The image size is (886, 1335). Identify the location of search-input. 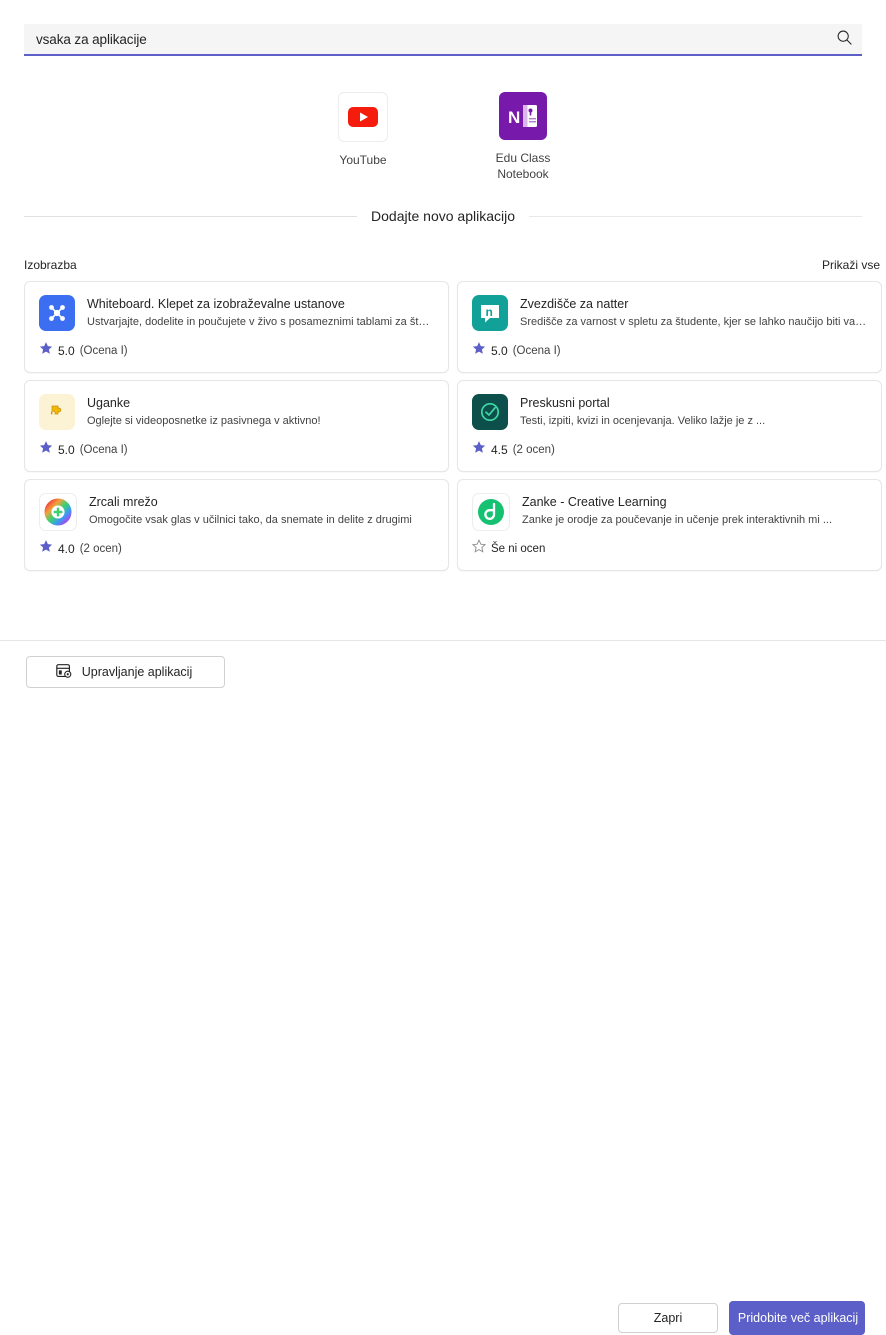
(425, 39).